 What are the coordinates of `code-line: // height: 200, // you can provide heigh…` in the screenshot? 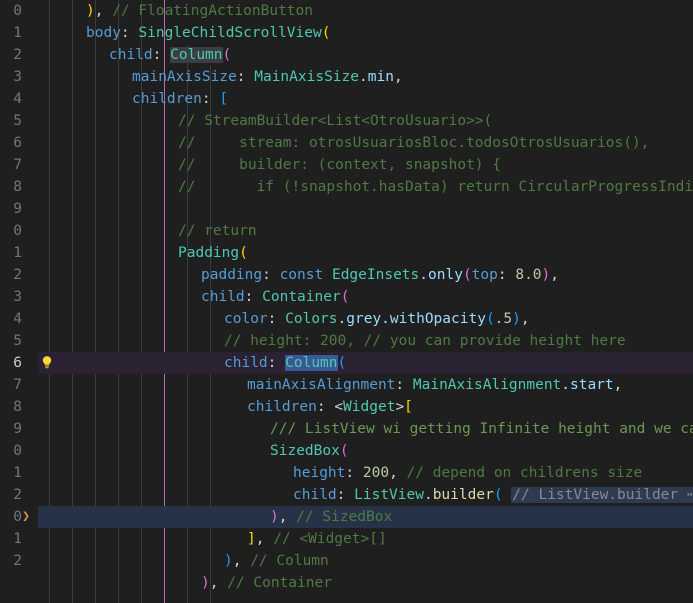 It's located at (365, 341).